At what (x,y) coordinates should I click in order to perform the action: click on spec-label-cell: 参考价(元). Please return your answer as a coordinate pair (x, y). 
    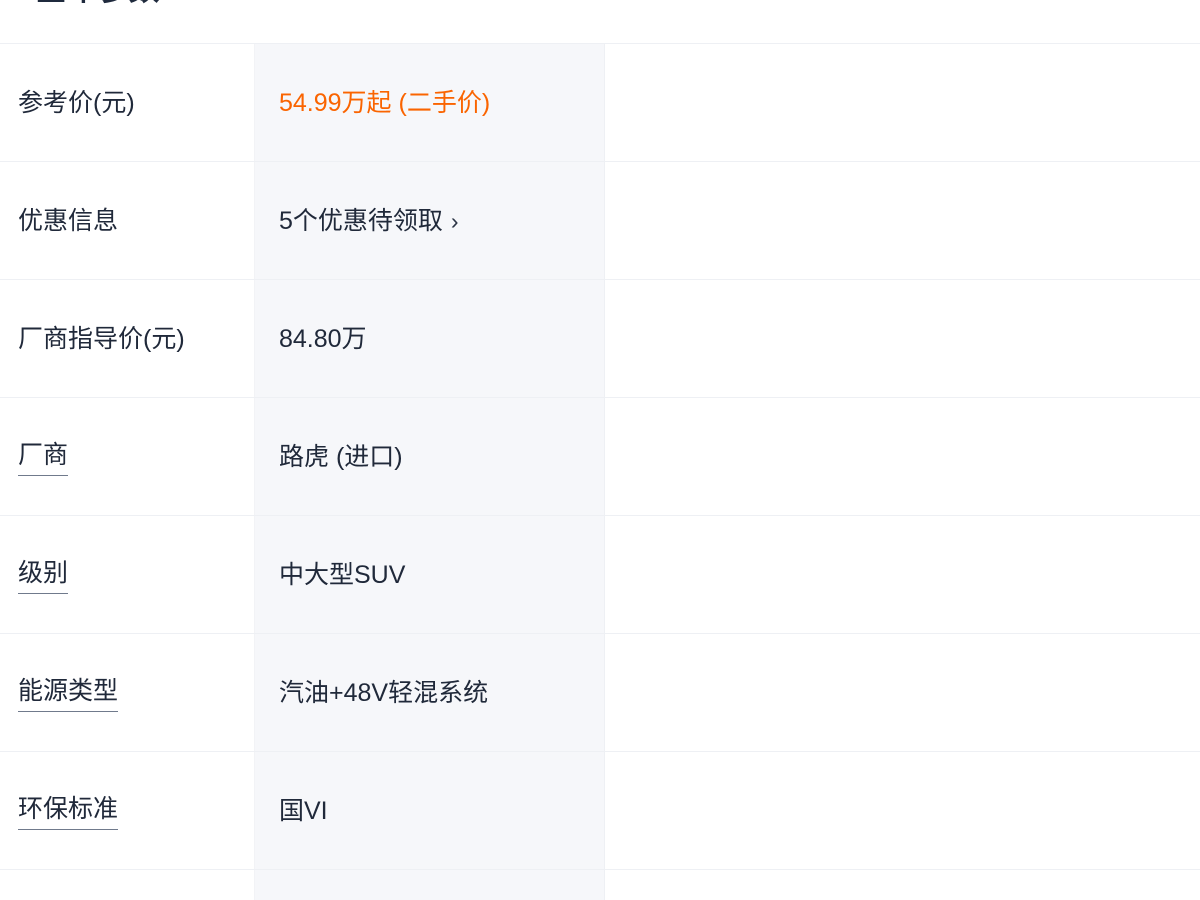
    Looking at the image, I should click on (127, 102).